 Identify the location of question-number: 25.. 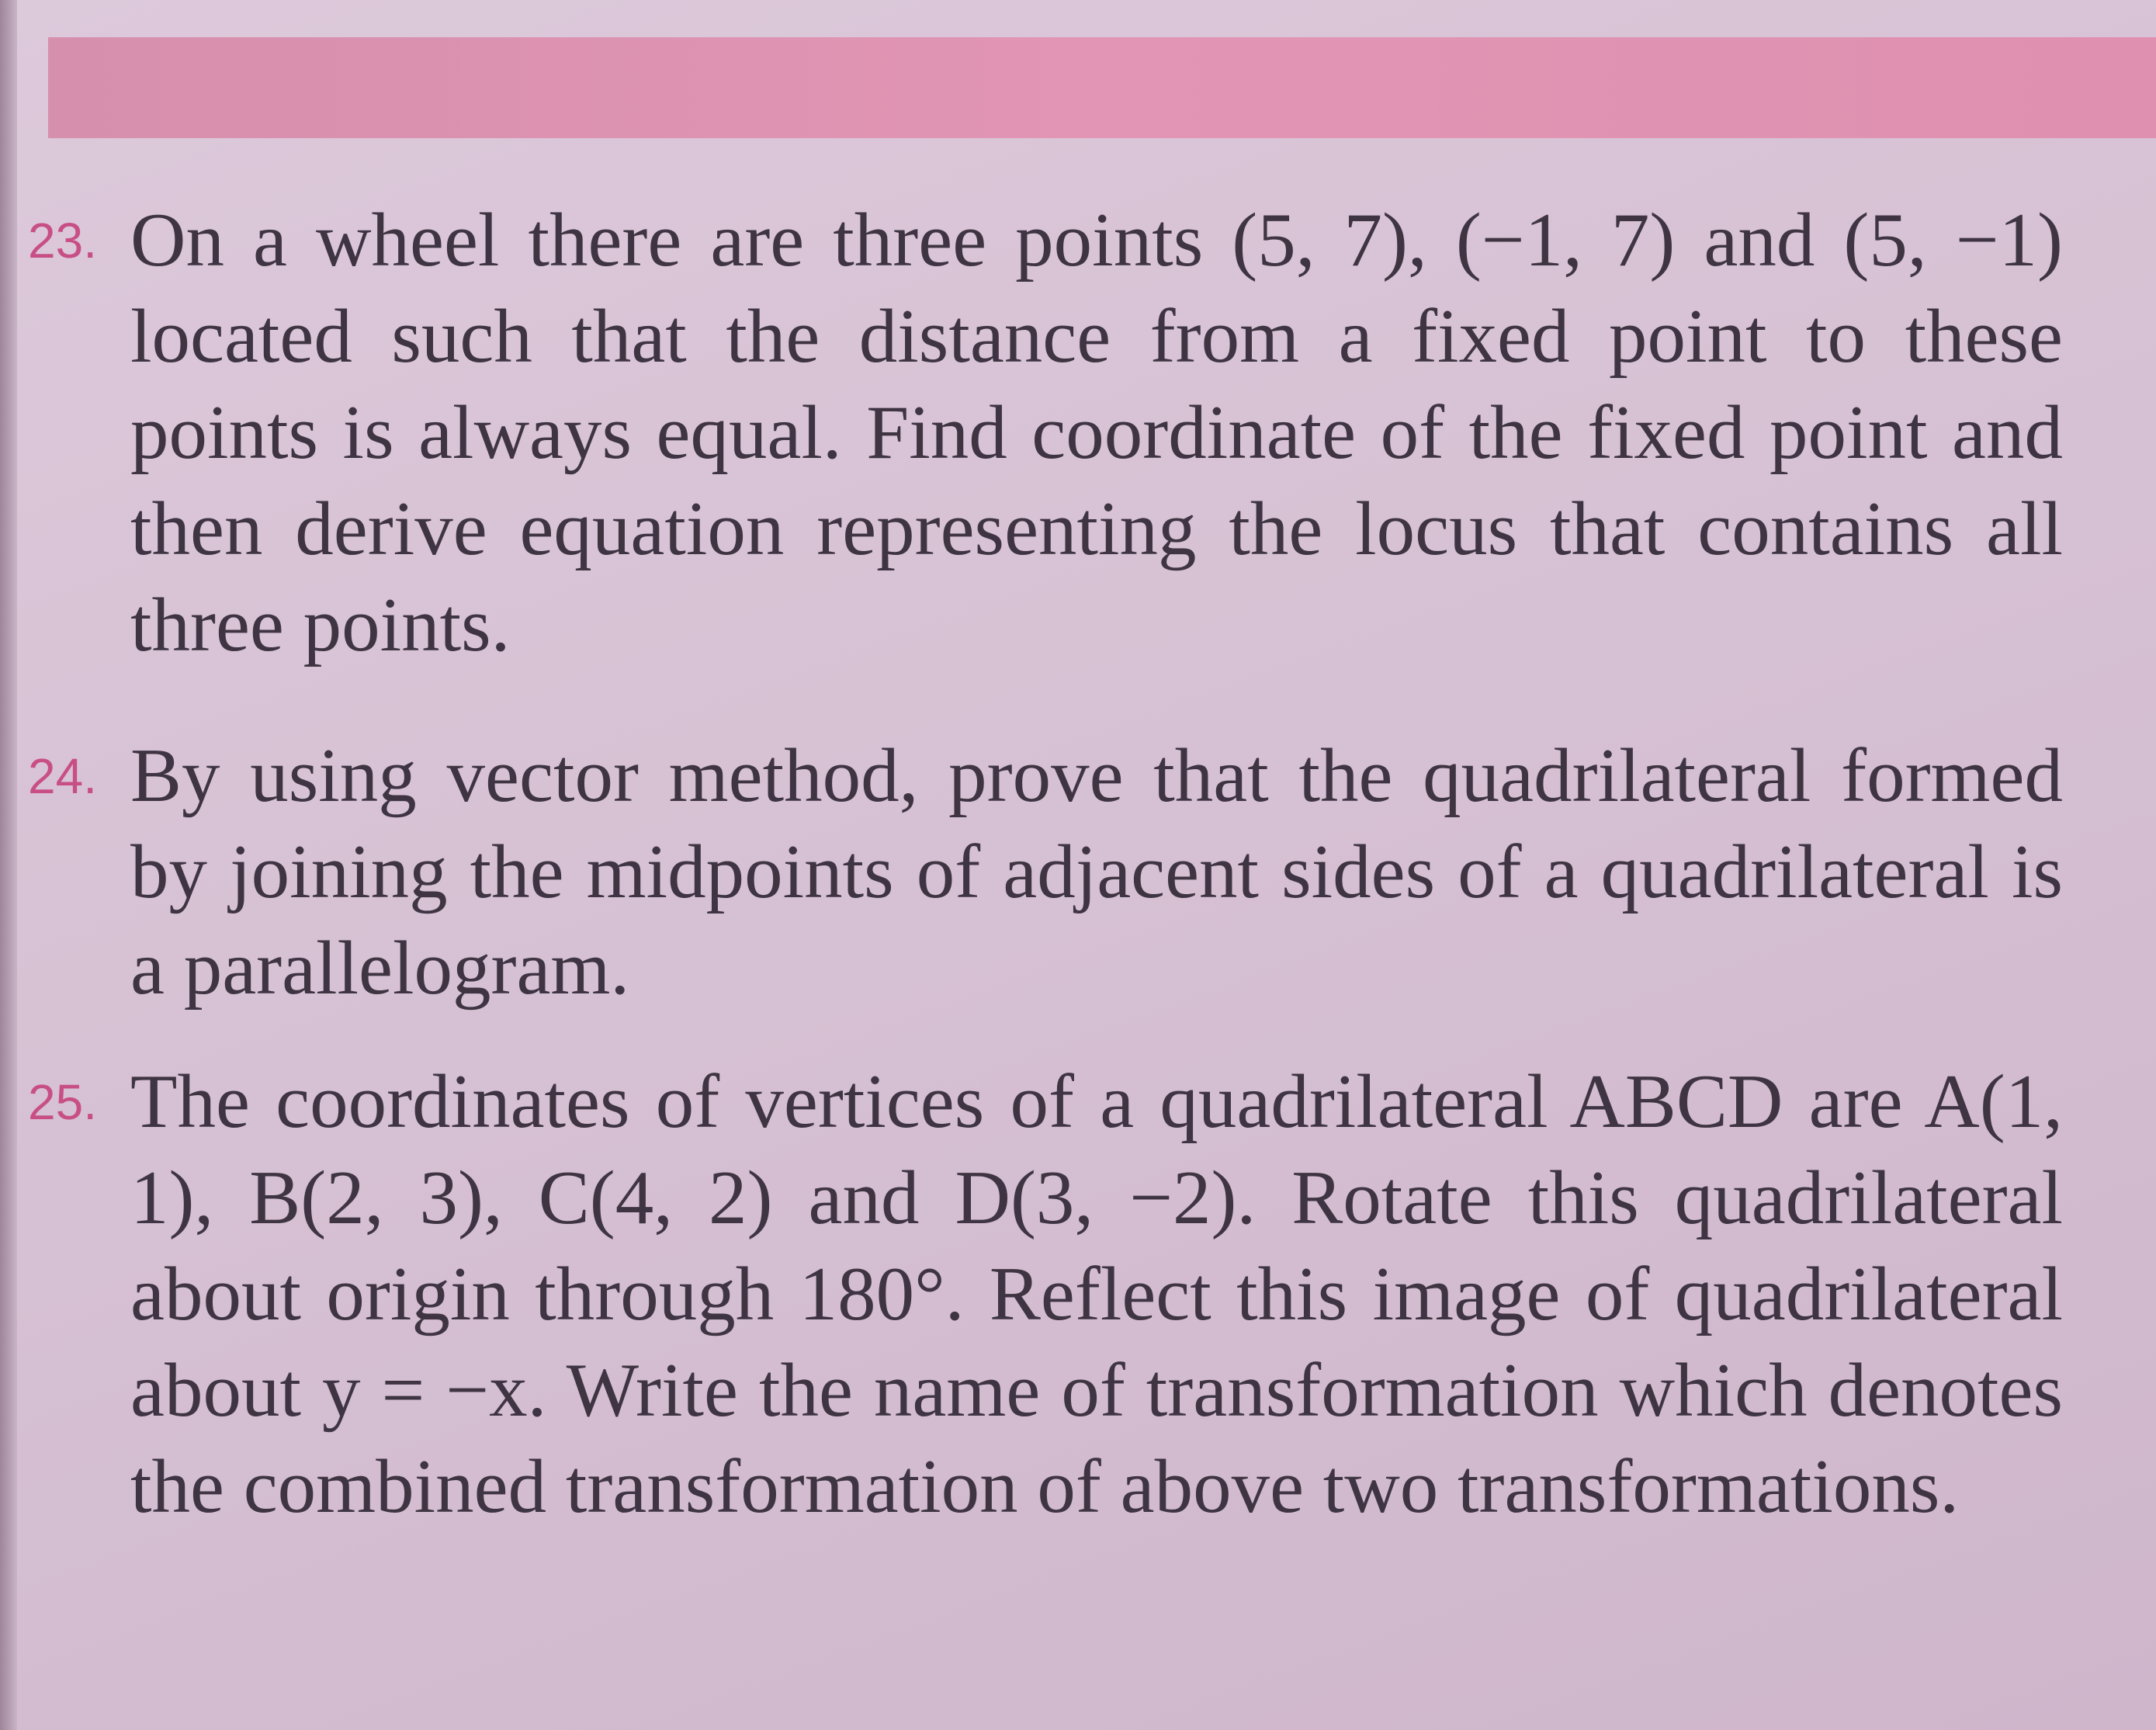
(63, 1102).